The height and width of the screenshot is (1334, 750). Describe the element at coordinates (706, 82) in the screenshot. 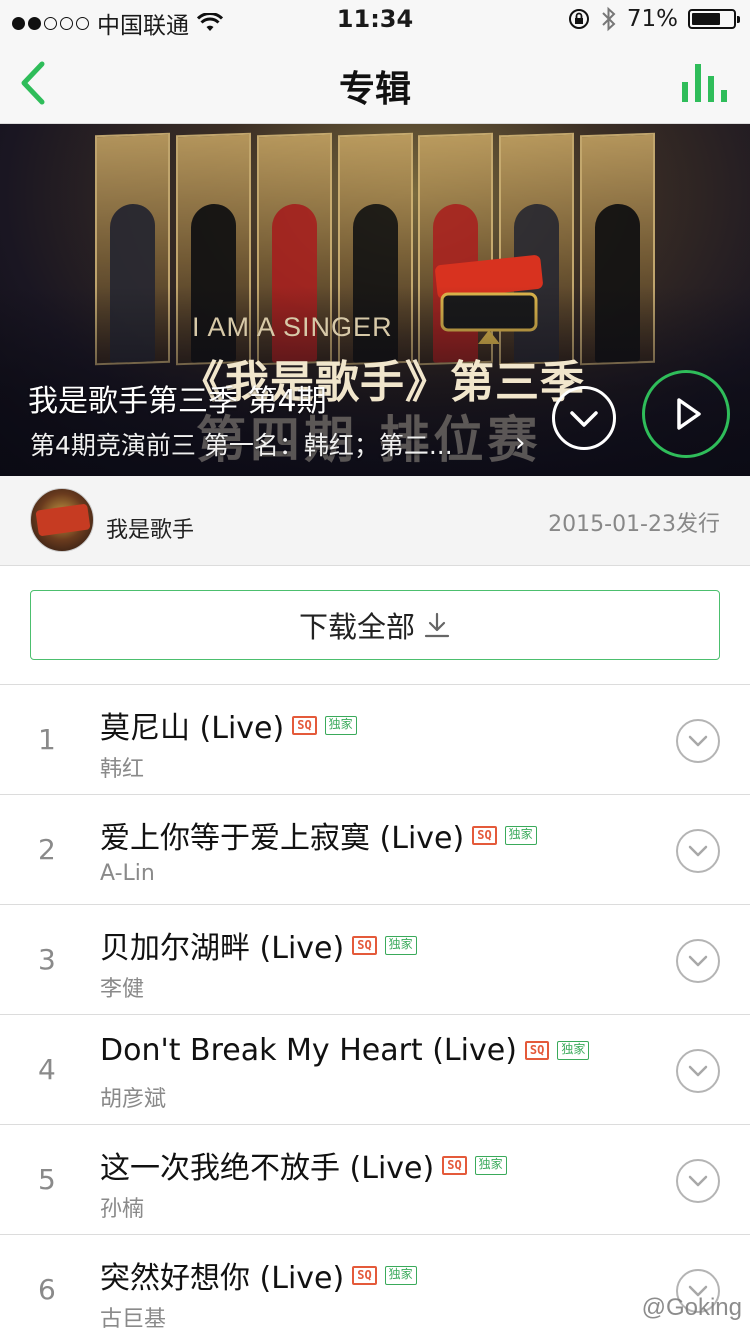

I see `equalizer-icon` at that location.